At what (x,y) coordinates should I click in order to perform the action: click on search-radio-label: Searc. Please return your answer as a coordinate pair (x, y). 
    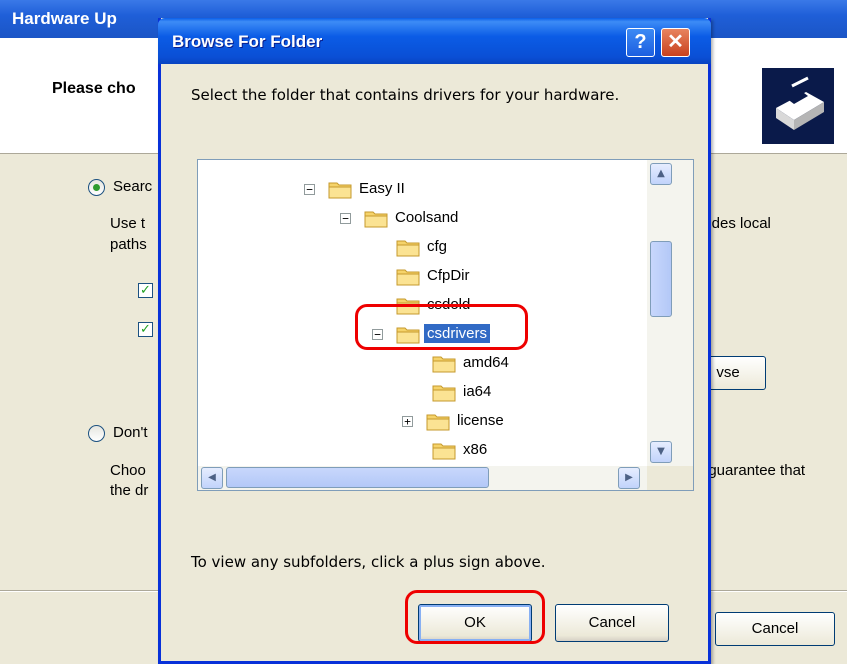
    Looking at the image, I should click on (133, 186).